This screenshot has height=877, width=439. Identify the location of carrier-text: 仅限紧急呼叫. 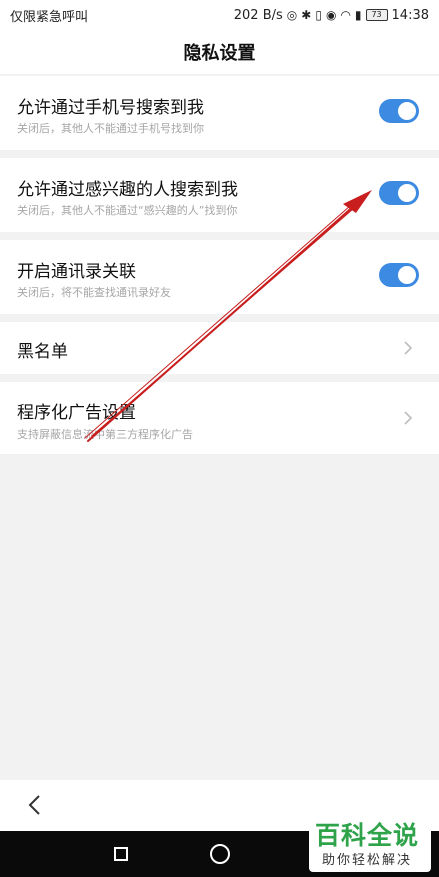
(49, 17).